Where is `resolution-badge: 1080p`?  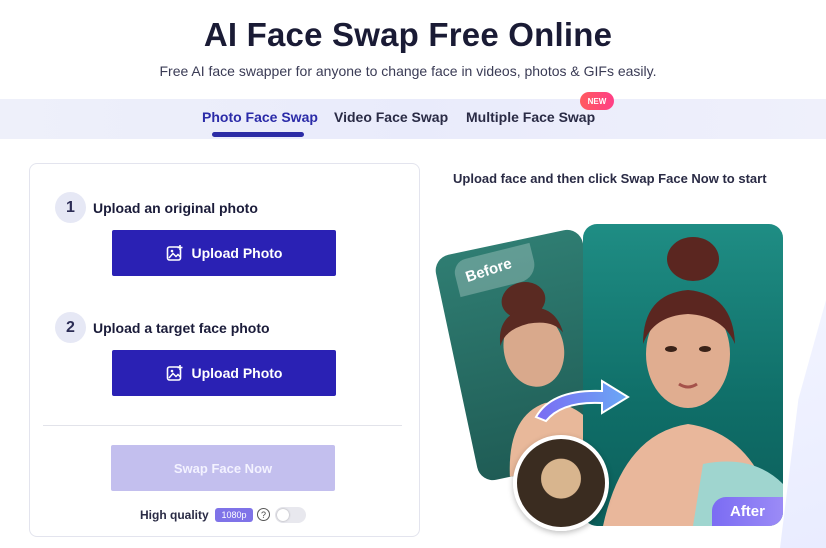 resolution-badge: 1080p is located at coordinates (234, 515).